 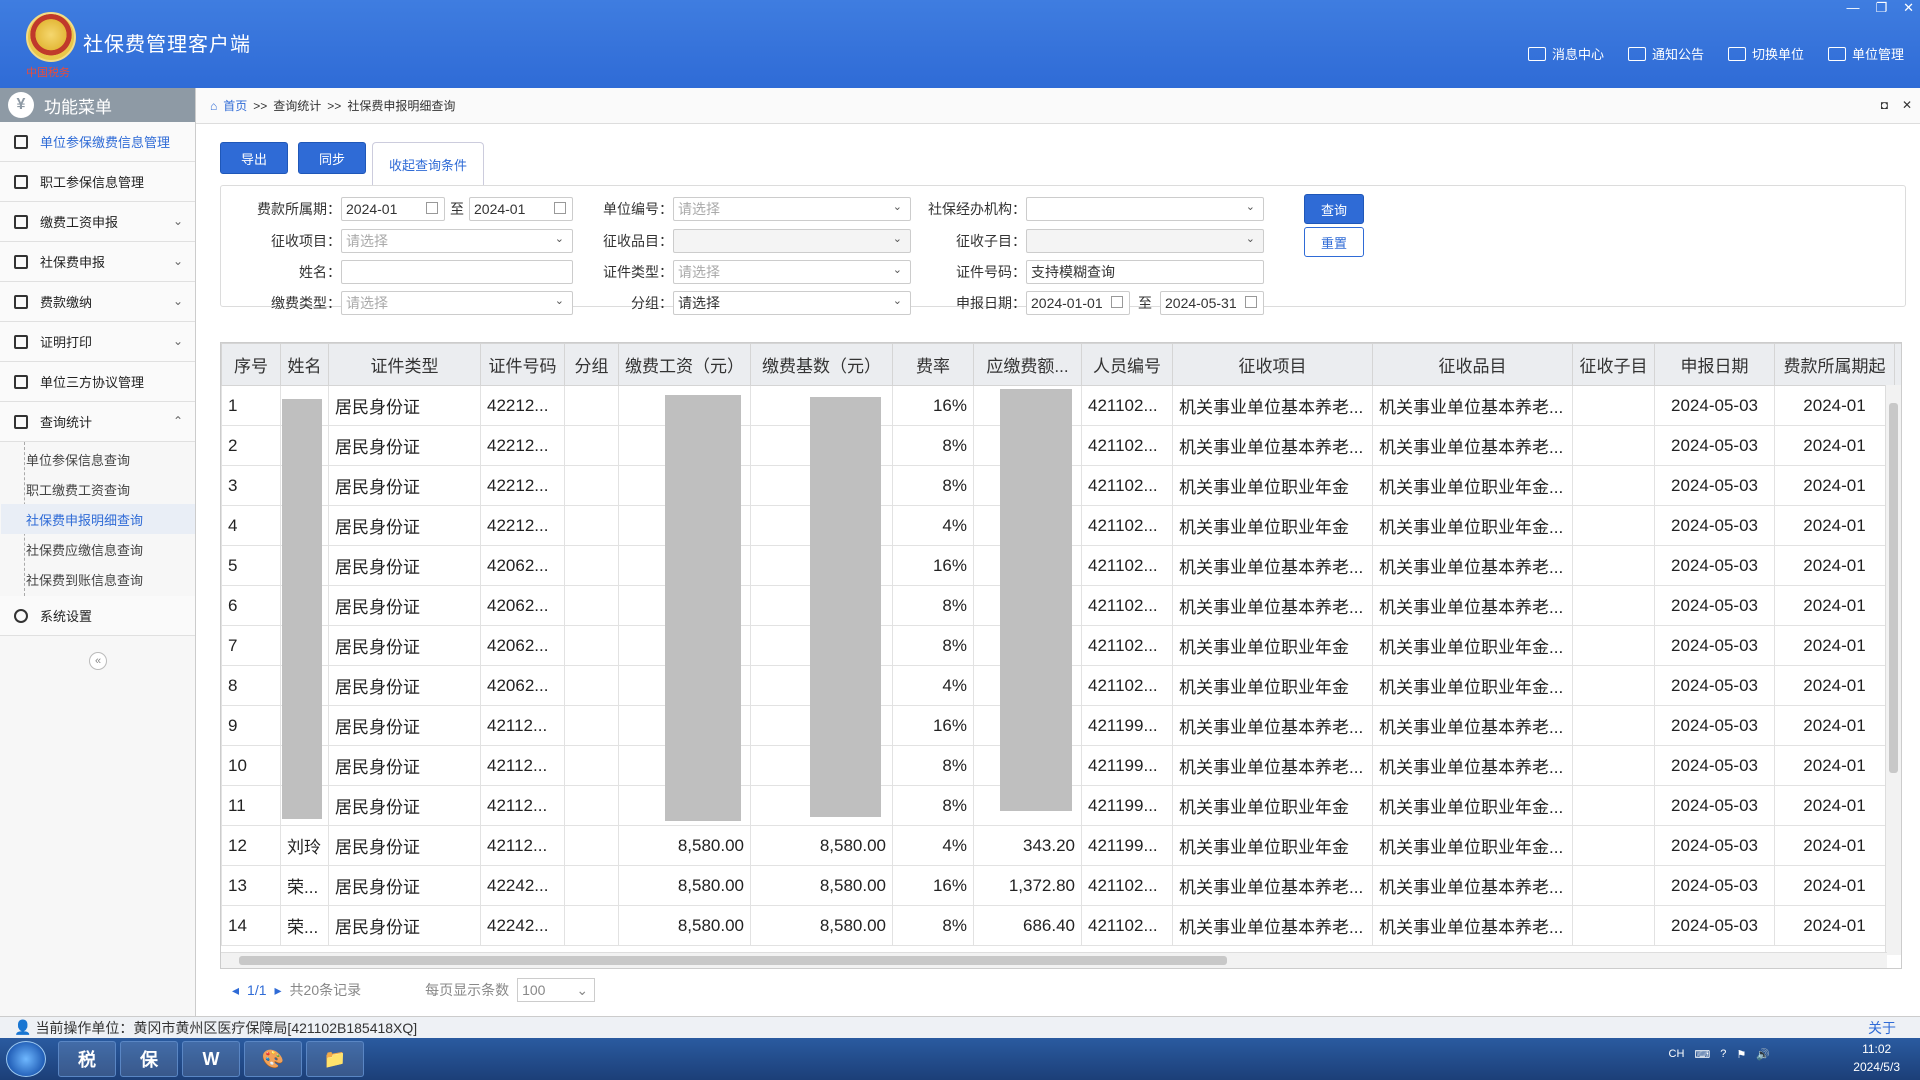 What do you see at coordinates (1834, 364) in the screenshot?
I see `column-header: 费款所属期起` at bounding box center [1834, 364].